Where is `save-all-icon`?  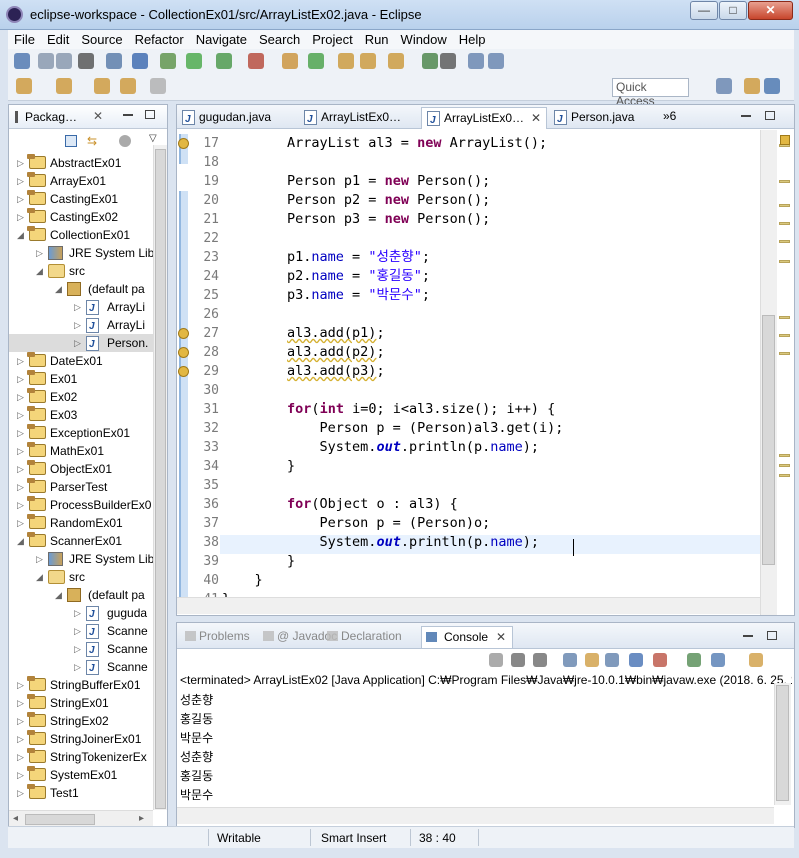
save-all-icon is located at coordinates (64, 61).